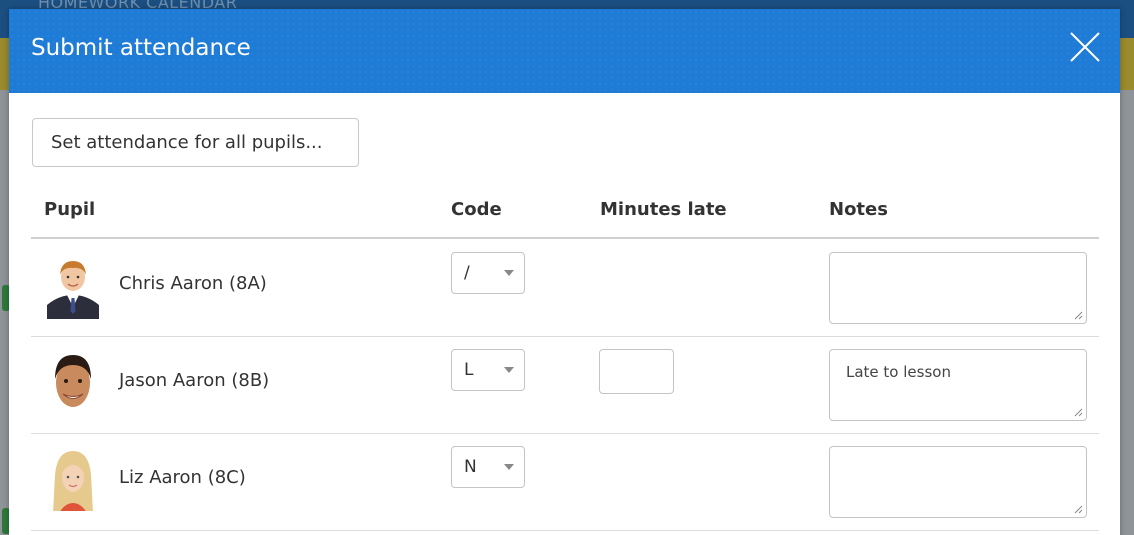  What do you see at coordinates (70, 209) in the screenshot?
I see `column-header-pupil: Pupil` at bounding box center [70, 209].